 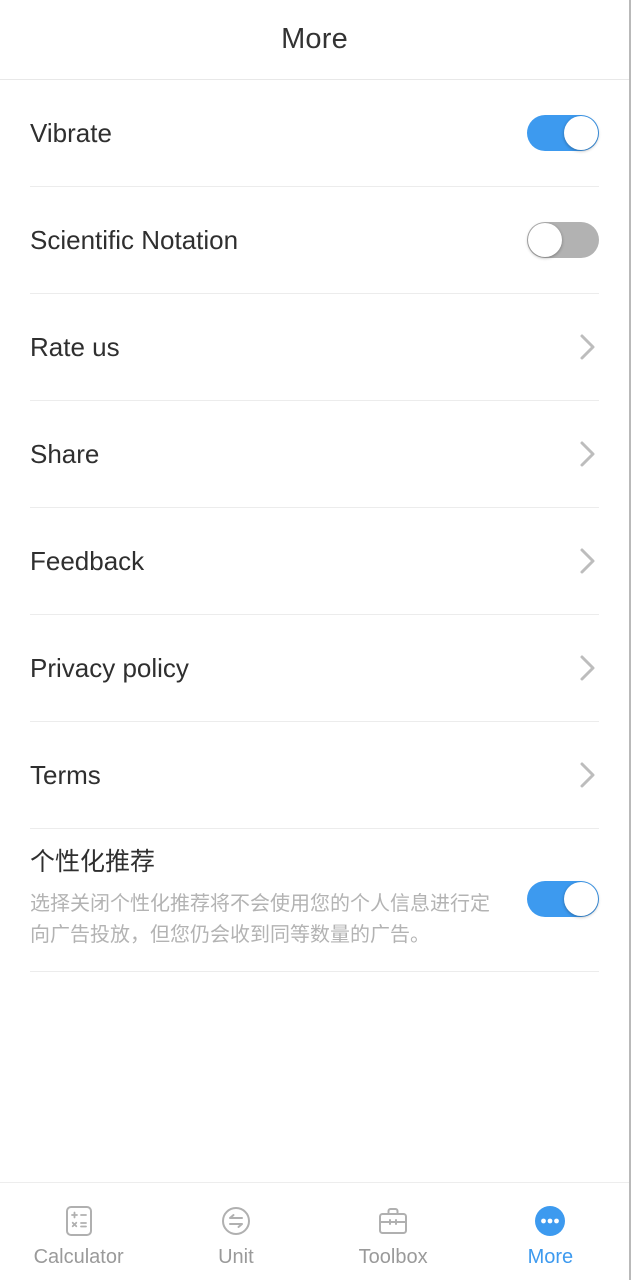 What do you see at coordinates (314, 971) in the screenshot?
I see `row-divider` at bounding box center [314, 971].